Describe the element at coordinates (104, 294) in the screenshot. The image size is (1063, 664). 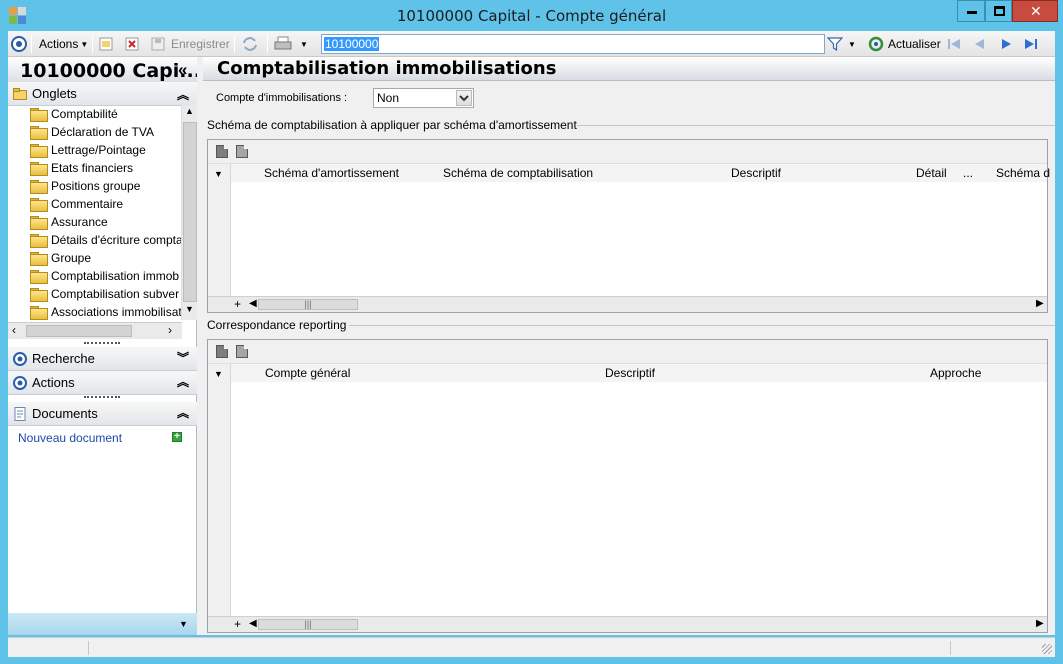
I see `tab-comptabilisation-subvention: Comptabilisation subver` at that location.